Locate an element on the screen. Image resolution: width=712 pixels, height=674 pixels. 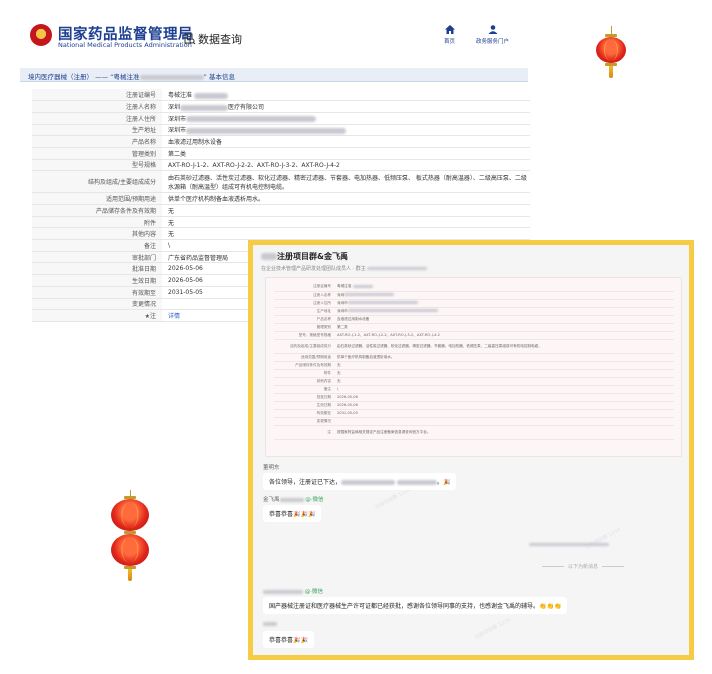
message-sender: @·微信 is located at coordinates (293, 591).